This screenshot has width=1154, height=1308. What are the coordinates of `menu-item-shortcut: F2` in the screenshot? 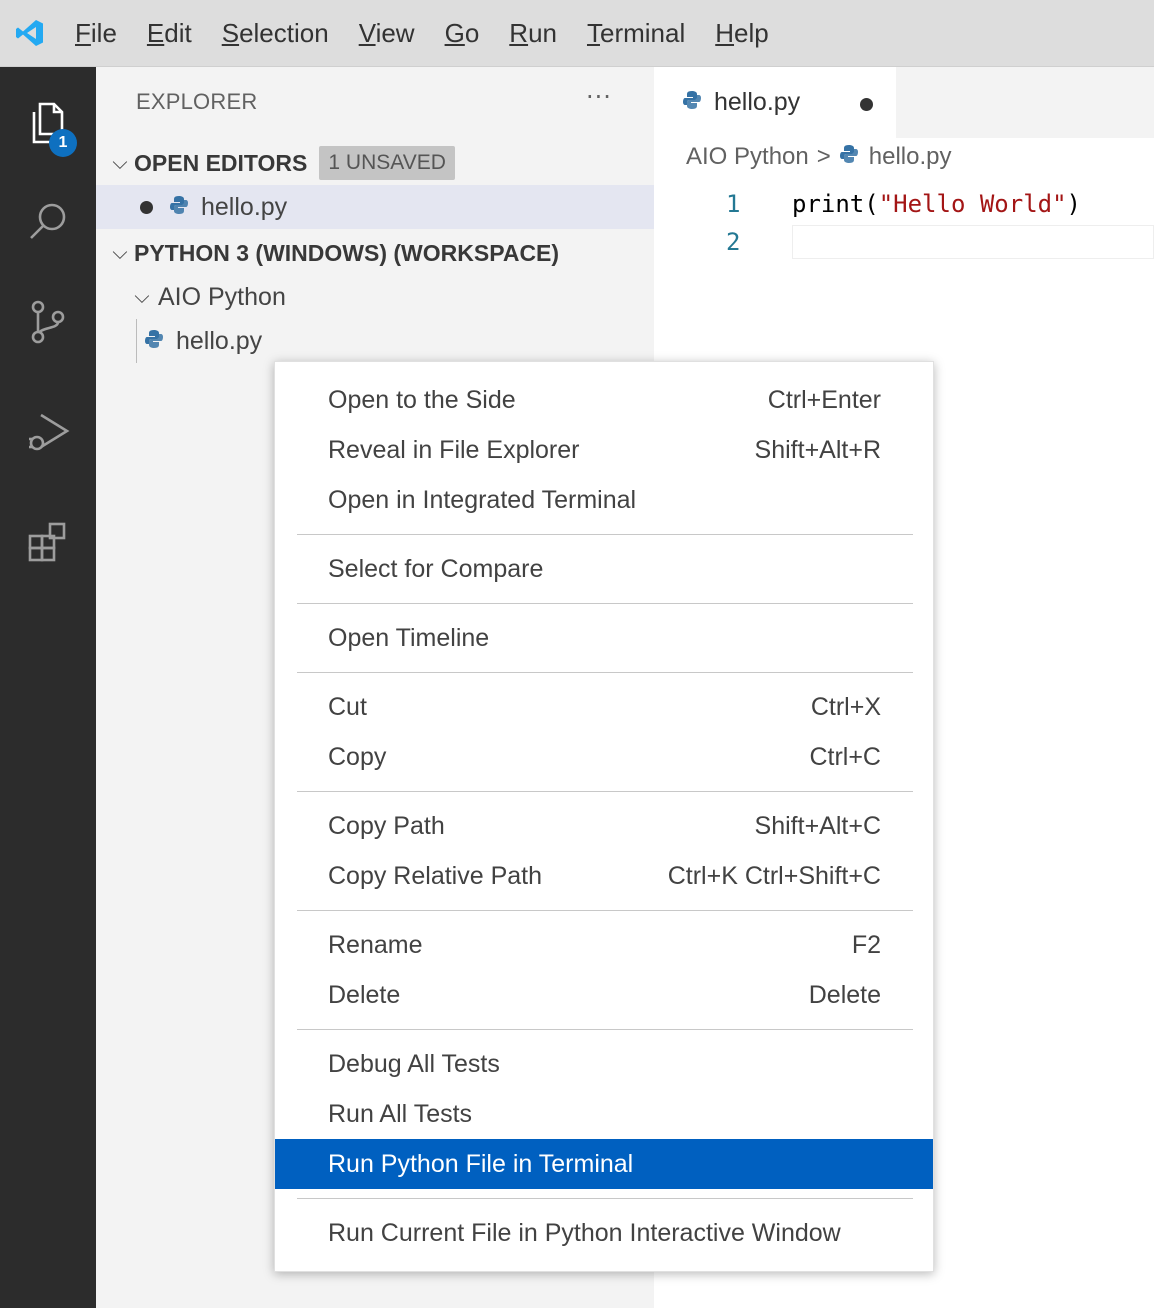 It's located at (866, 944).